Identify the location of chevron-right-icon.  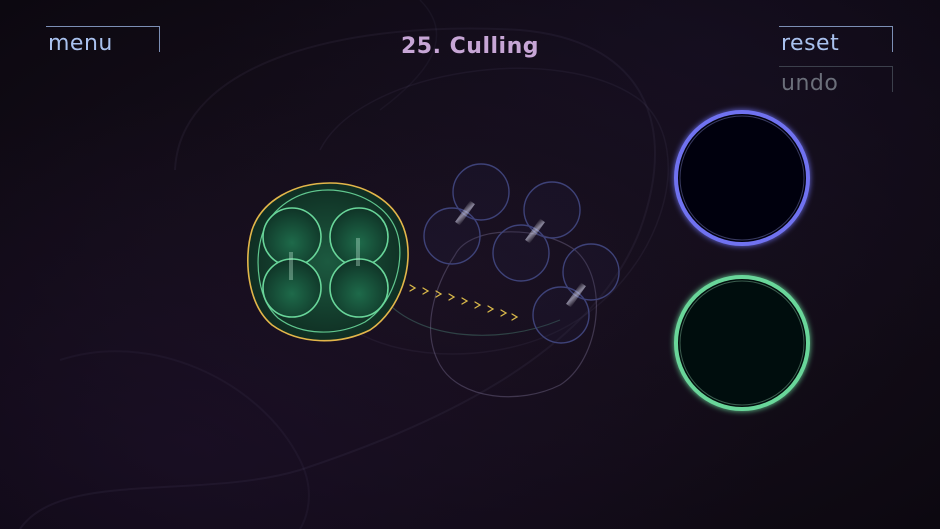
(457, 301).